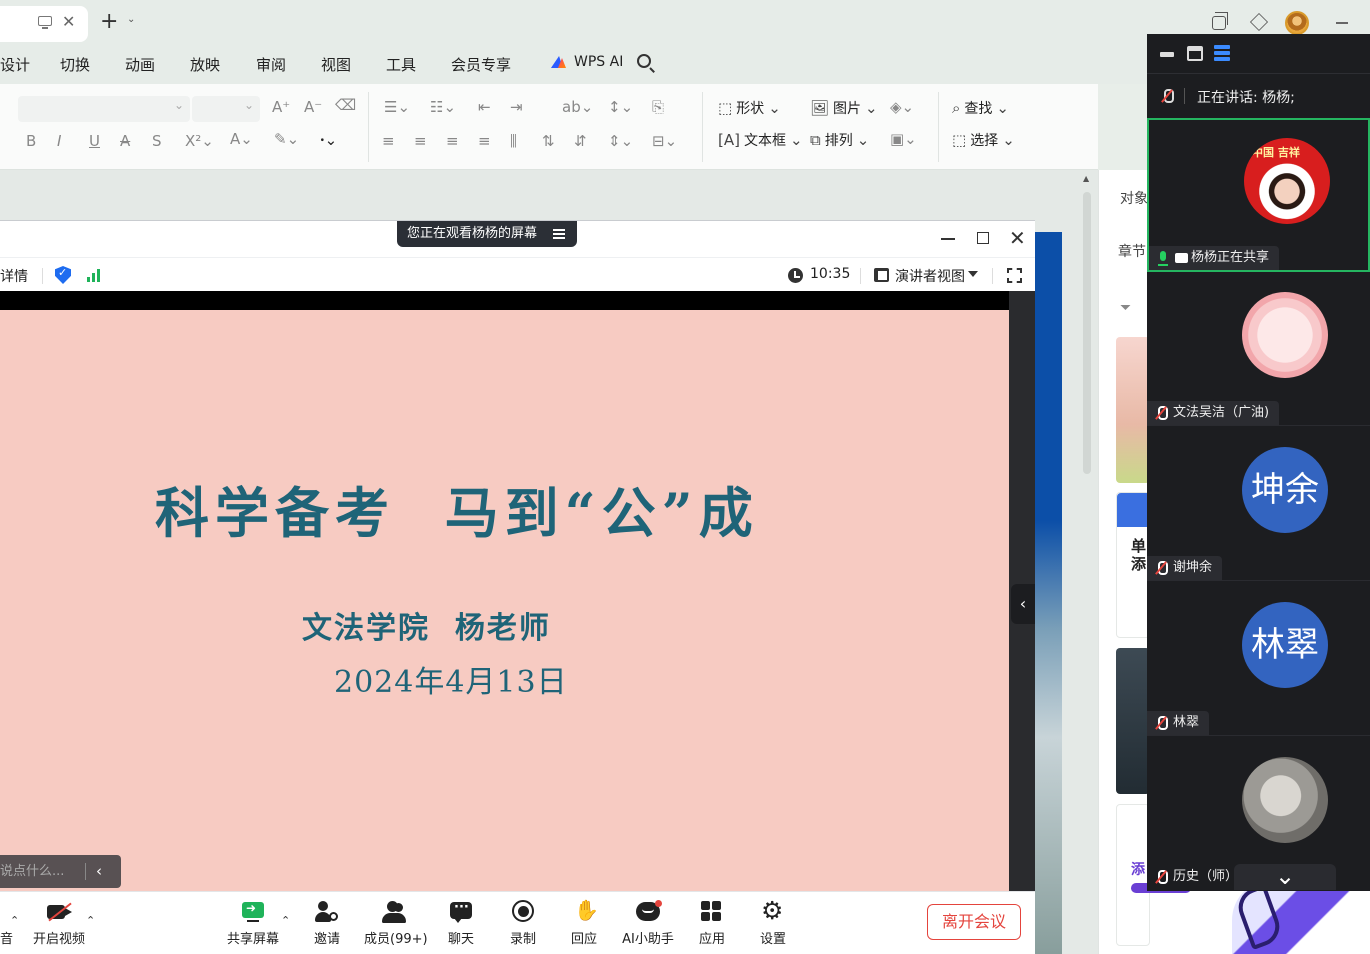 Image resolution: width=1370 pixels, height=954 pixels. Describe the element at coordinates (1153, 875) in the screenshot. I see `slide-thumbnail: 添` at that location.